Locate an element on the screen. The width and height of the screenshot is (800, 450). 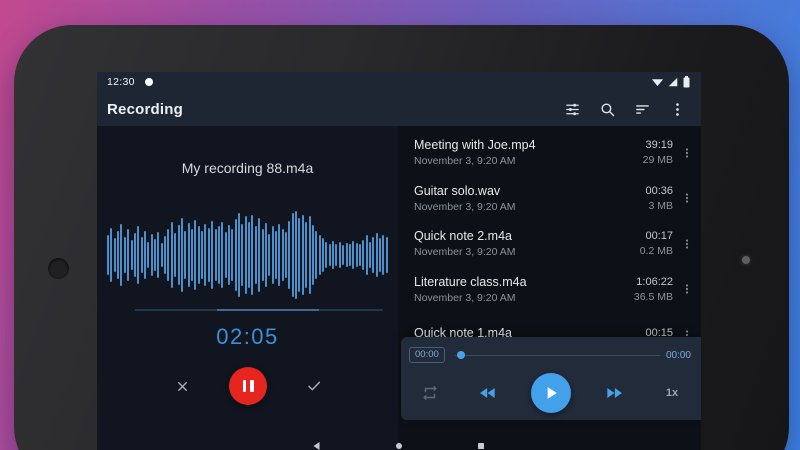
seek-track is located at coordinates (557, 355).